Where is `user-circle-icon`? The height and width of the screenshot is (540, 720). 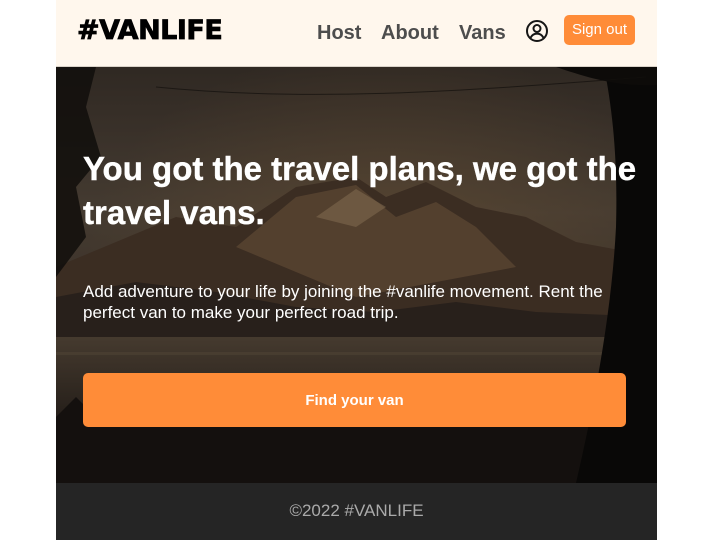 user-circle-icon is located at coordinates (537, 31).